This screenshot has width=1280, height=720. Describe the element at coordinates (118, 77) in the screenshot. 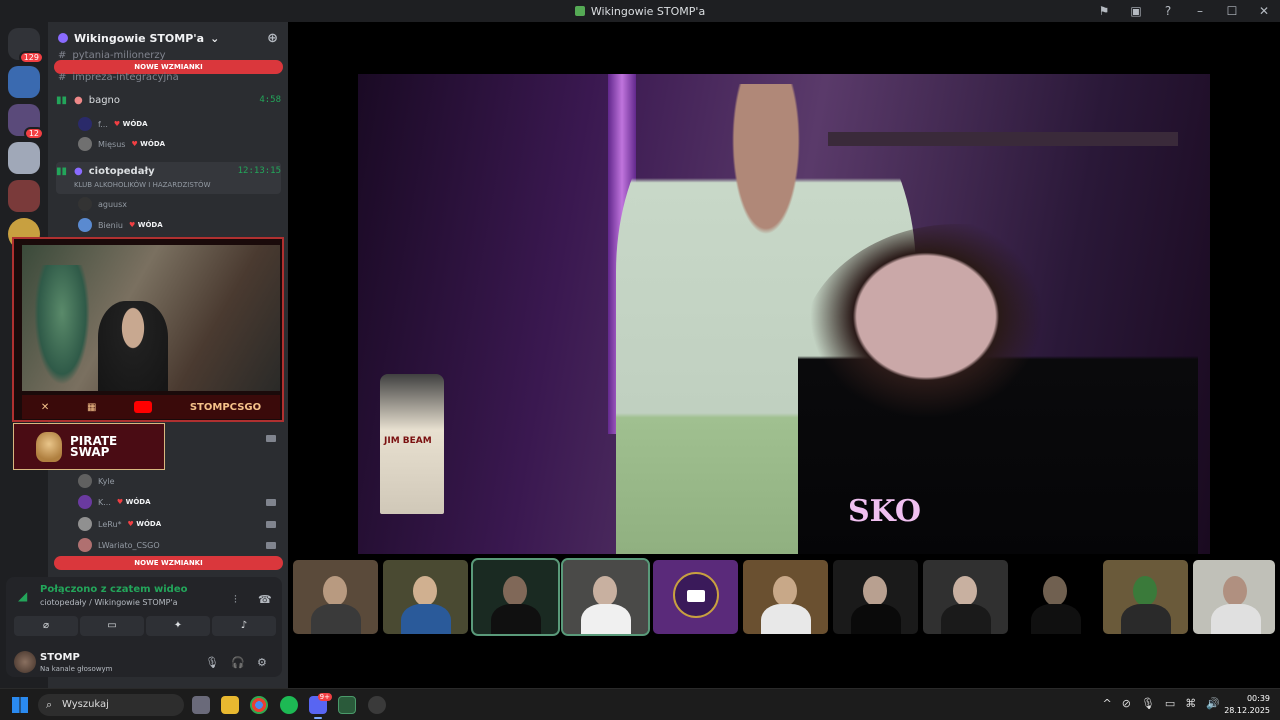

I see `channel-item: # impreza-integracyjna` at that location.